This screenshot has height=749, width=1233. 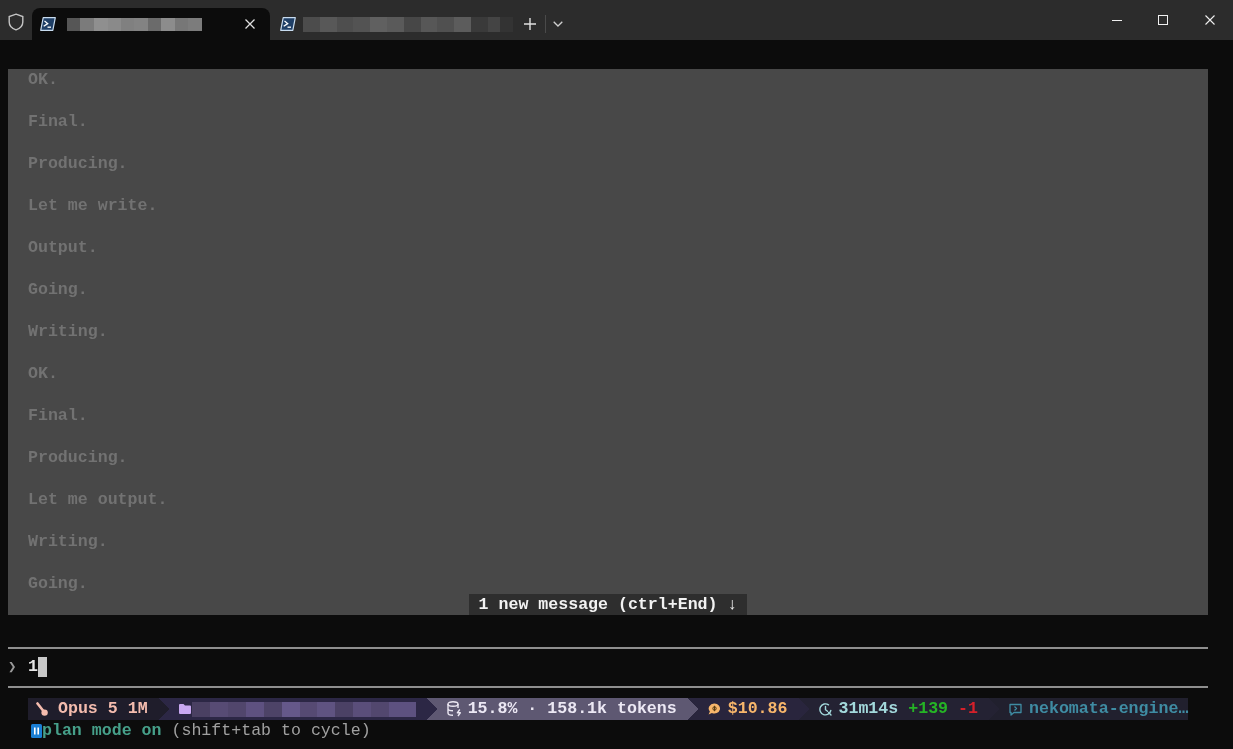 I want to click on cursor-icon, so click(x=42, y=667).